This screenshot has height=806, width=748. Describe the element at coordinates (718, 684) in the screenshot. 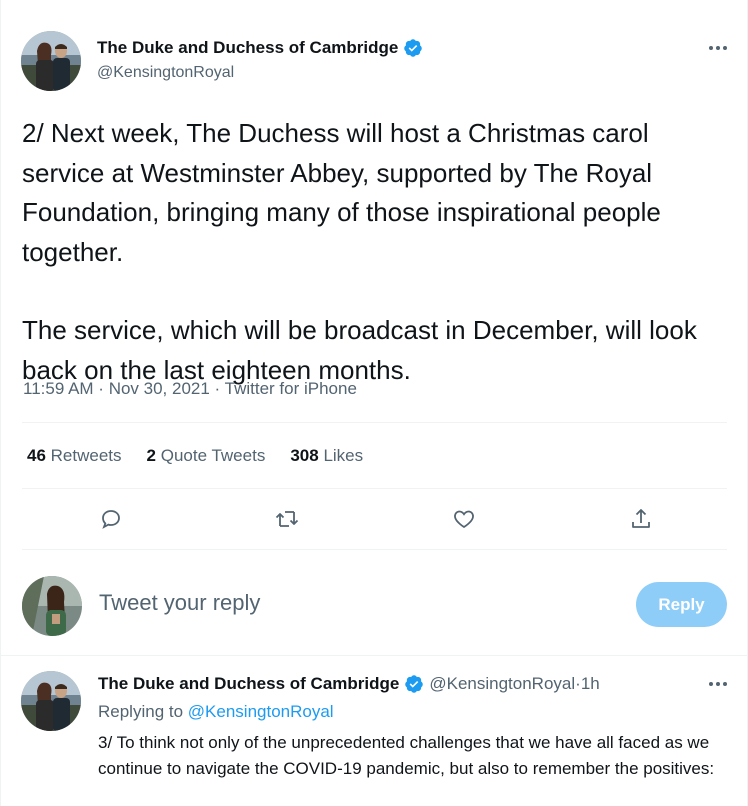

I see `reply-more-options-icon` at that location.